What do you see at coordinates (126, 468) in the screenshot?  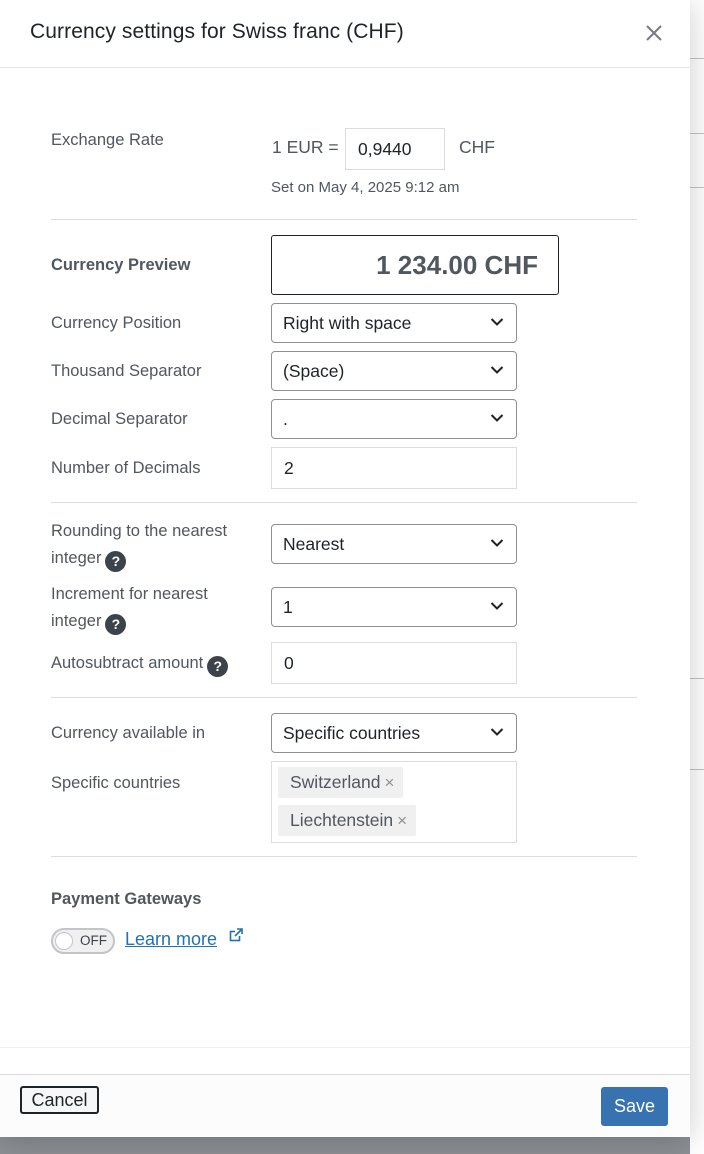 I see `number-of-decimals-label: Number of Decimals` at bounding box center [126, 468].